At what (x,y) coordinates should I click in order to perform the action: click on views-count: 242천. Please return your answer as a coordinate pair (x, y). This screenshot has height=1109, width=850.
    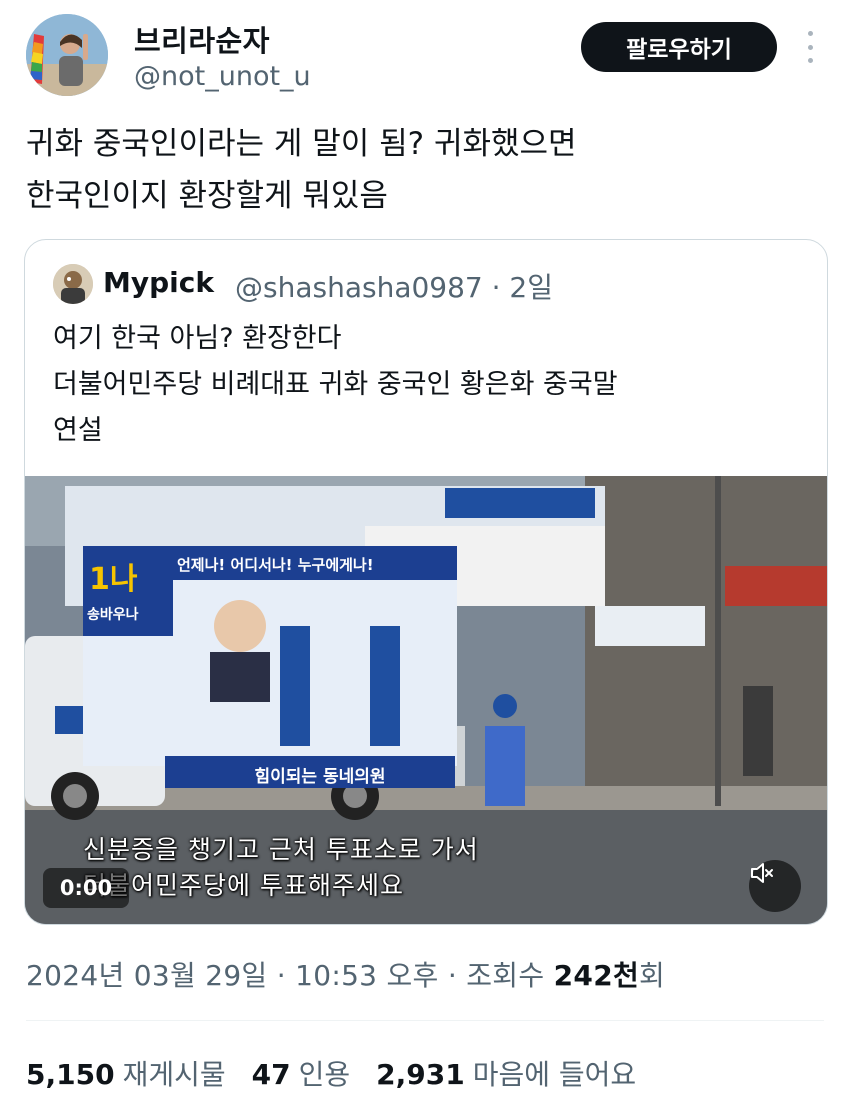
    Looking at the image, I should click on (596, 975).